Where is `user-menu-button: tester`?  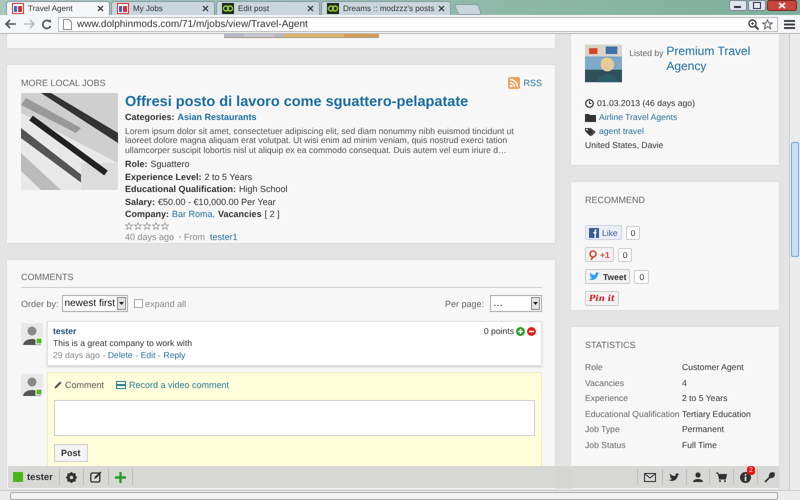
user-menu-button: tester is located at coordinates (33, 477).